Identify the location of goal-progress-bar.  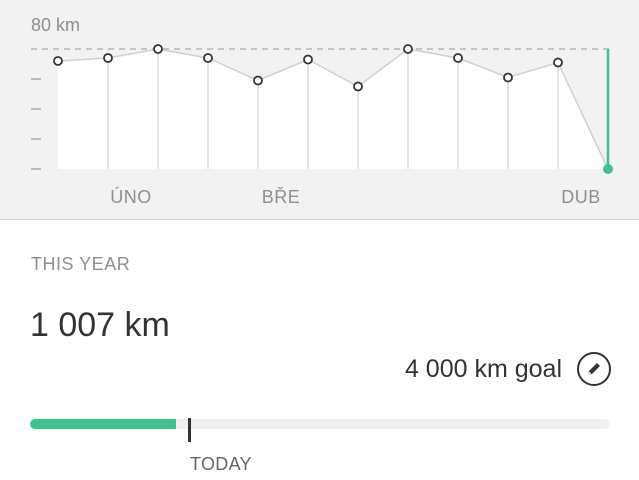
(320, 424).